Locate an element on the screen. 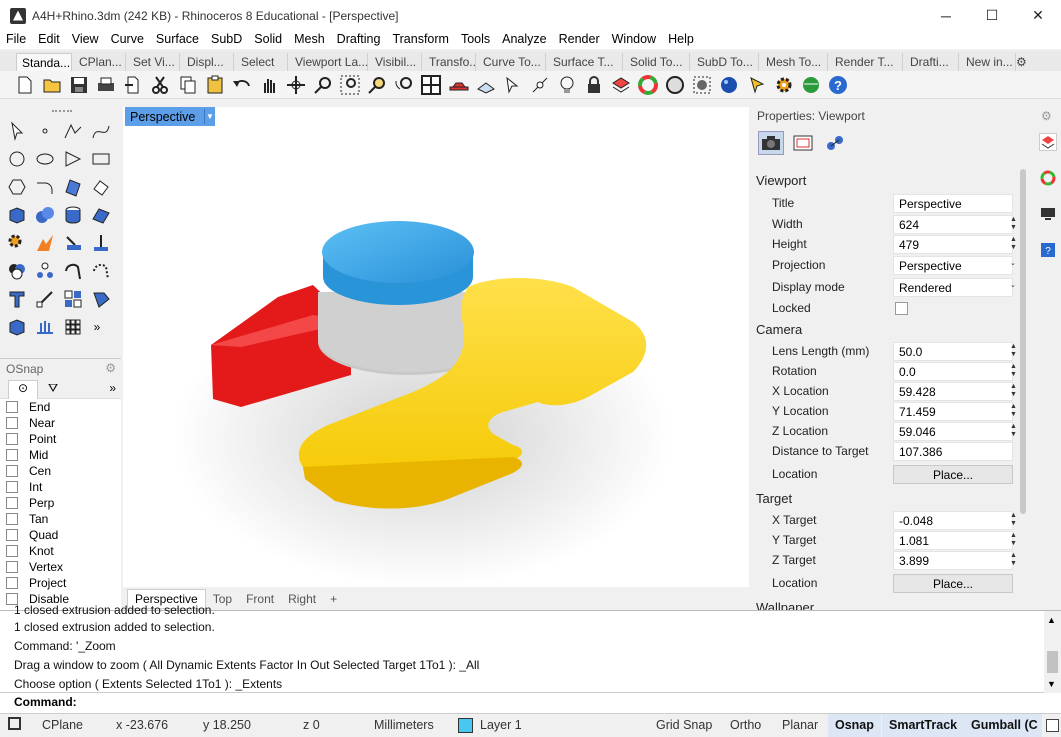 This screenshot has height=737, width=1061. menu-edit: Edit is located at coordinates (49, 39).